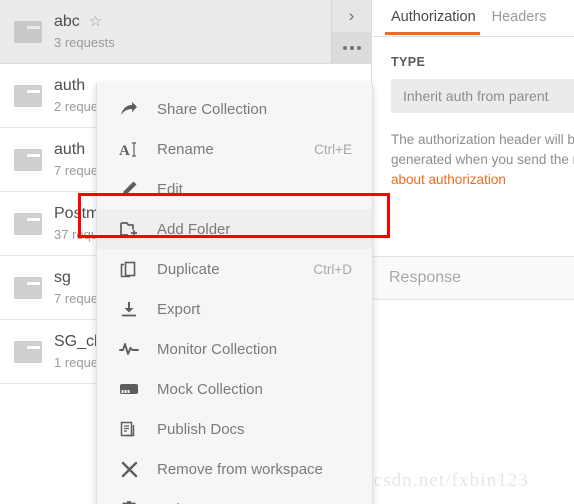 The width and height of the screenshot is (574, 504). What do you see at coordinates (351, 48) in the screenshot?
I see `ellipsis-icon` at bounding box center [351, 48].